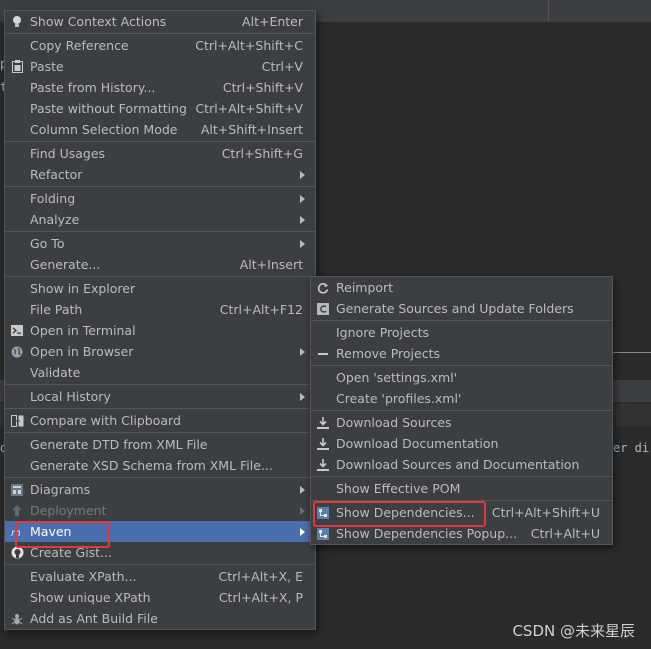 The height and width of the screenshot is (649, 651). Describe the element at coordinates (323, 353) in the screenshot. I see `minus-icon` at that location.